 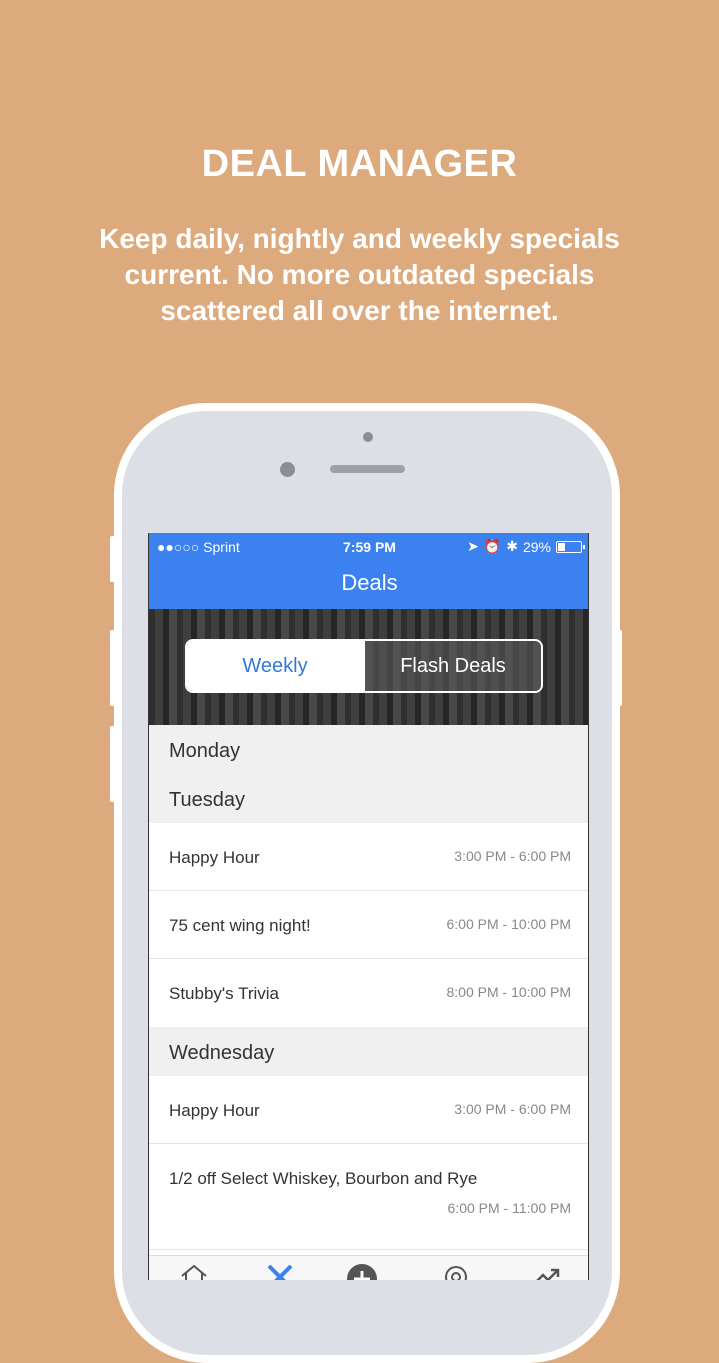 I want to click on status-right: ➤ ⏰ ✱ 29%, so click(x=526, y=546).